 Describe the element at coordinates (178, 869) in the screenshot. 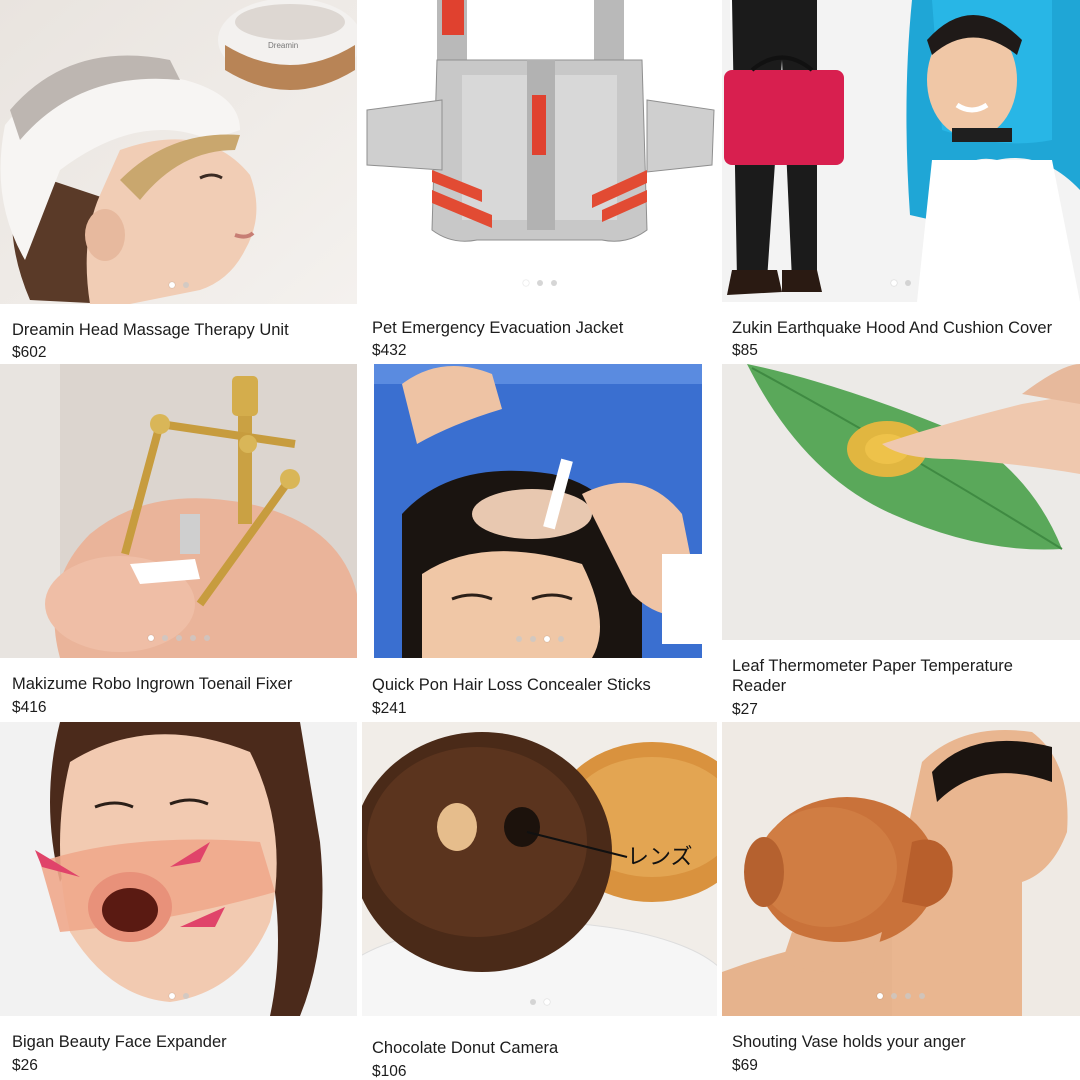

I see `face-expander-photo` at that location.